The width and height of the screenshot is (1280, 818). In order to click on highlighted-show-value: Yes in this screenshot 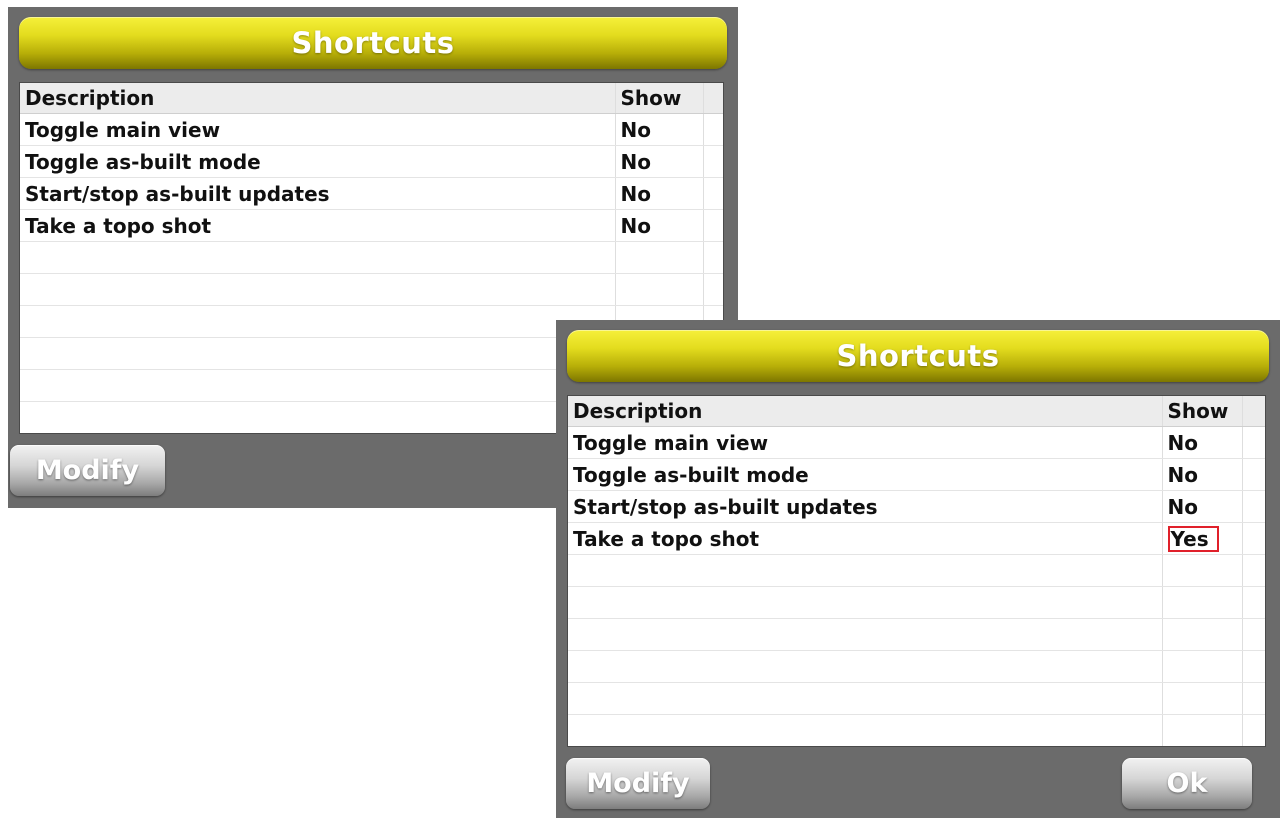, I will do `click(1193, 538)`.